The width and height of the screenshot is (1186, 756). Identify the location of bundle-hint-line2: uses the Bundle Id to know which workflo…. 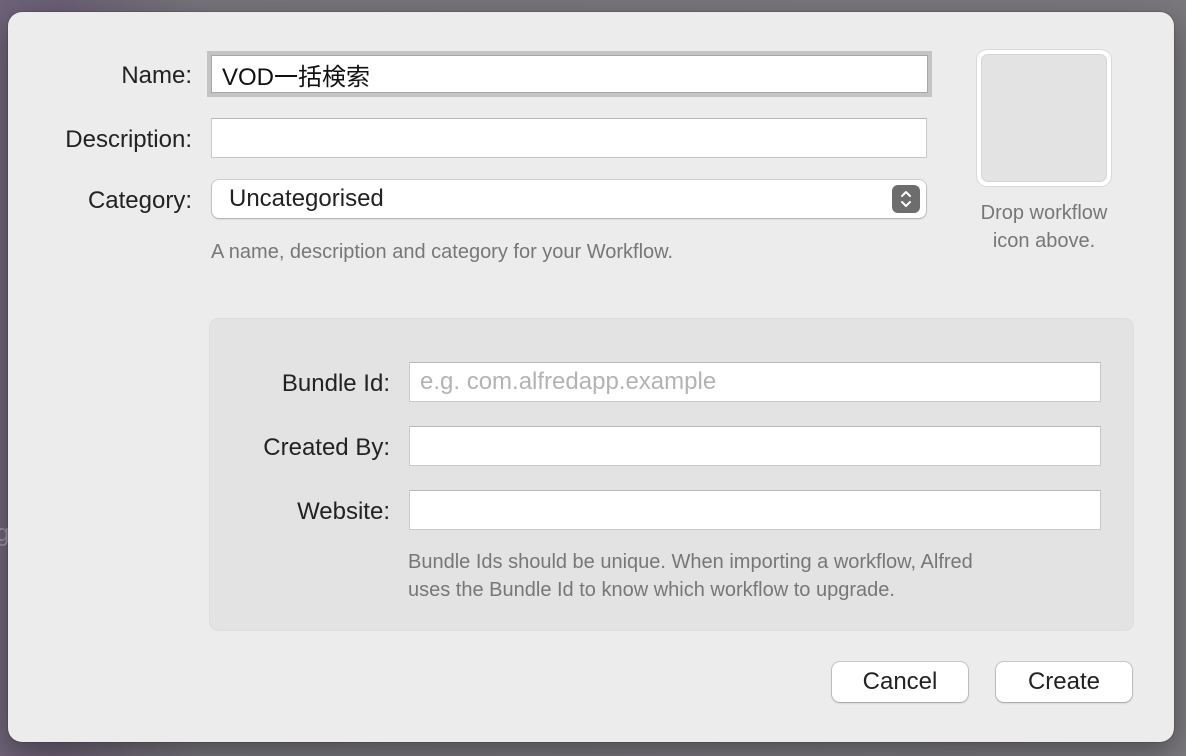
(651, 590).